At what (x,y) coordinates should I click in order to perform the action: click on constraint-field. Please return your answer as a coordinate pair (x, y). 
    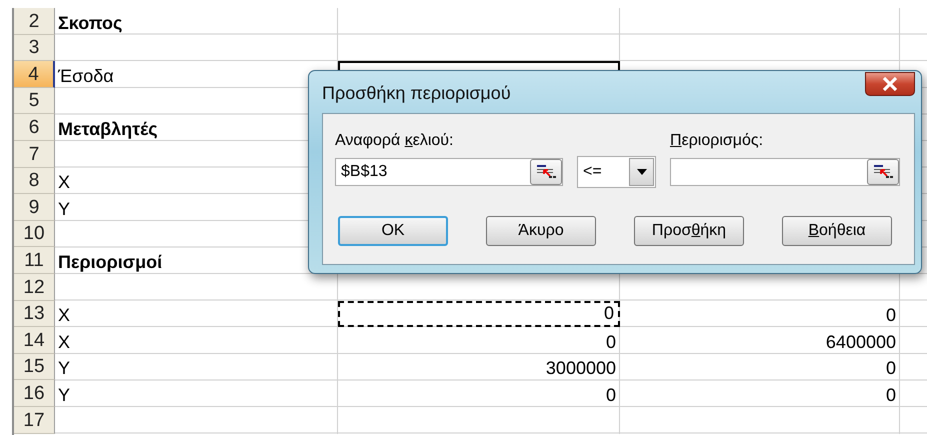
    Looking at the image, I should click on (785, 172).